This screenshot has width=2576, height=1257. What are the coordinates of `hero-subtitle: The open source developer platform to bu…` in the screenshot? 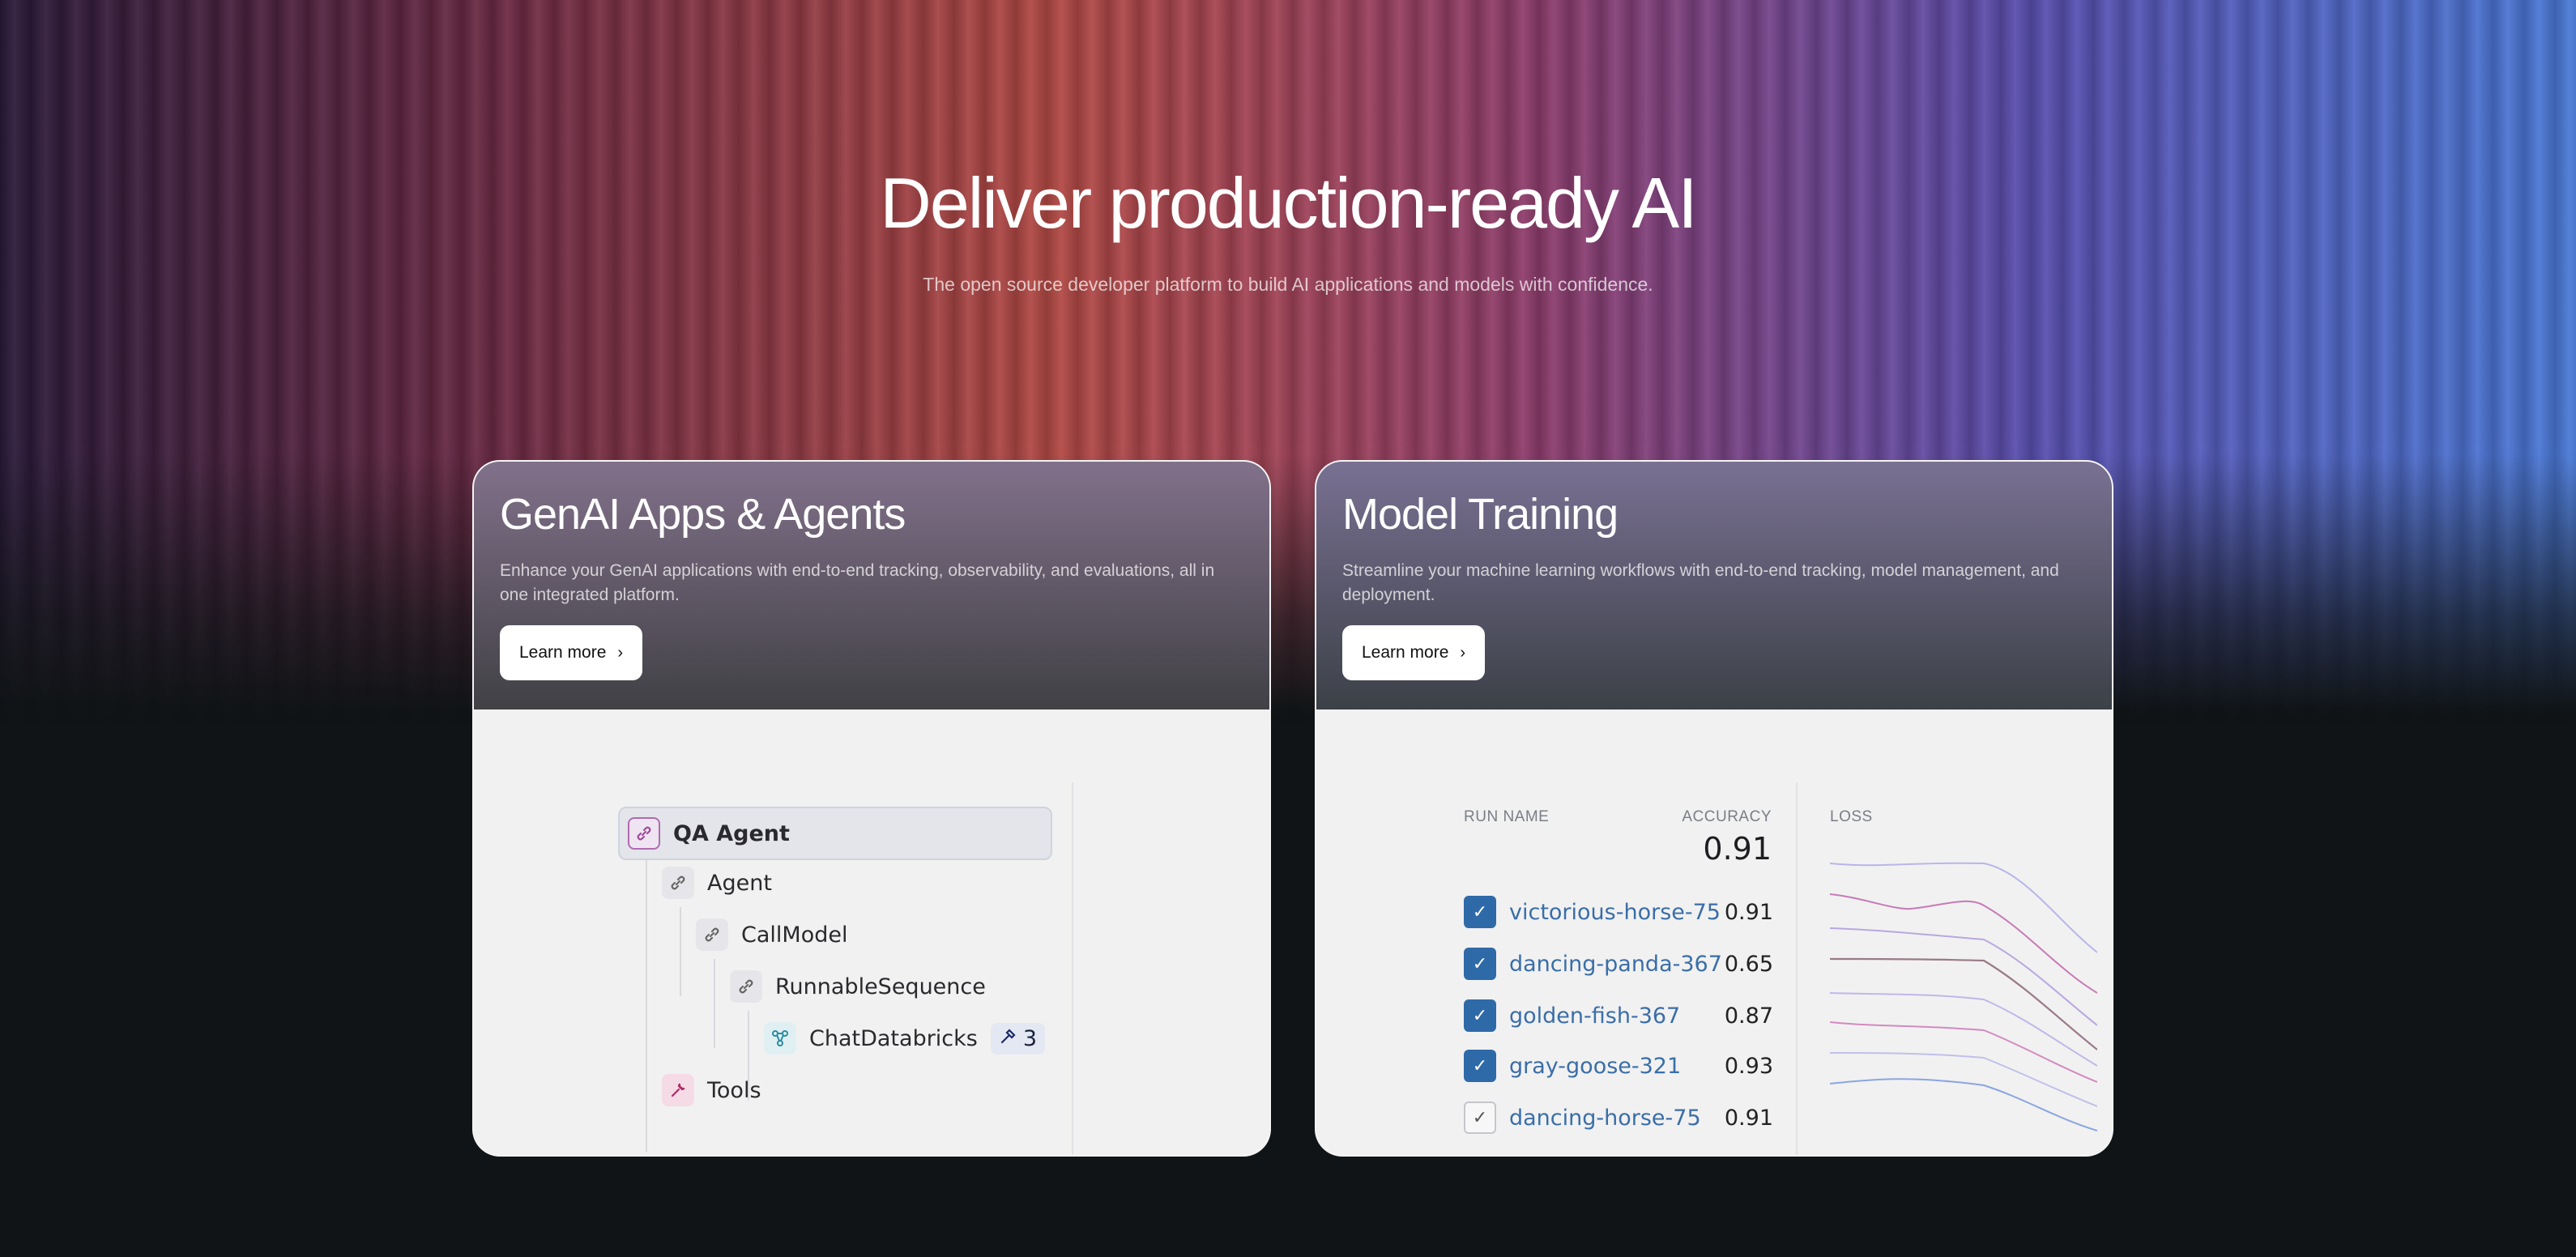 It's located at (1288, 284).